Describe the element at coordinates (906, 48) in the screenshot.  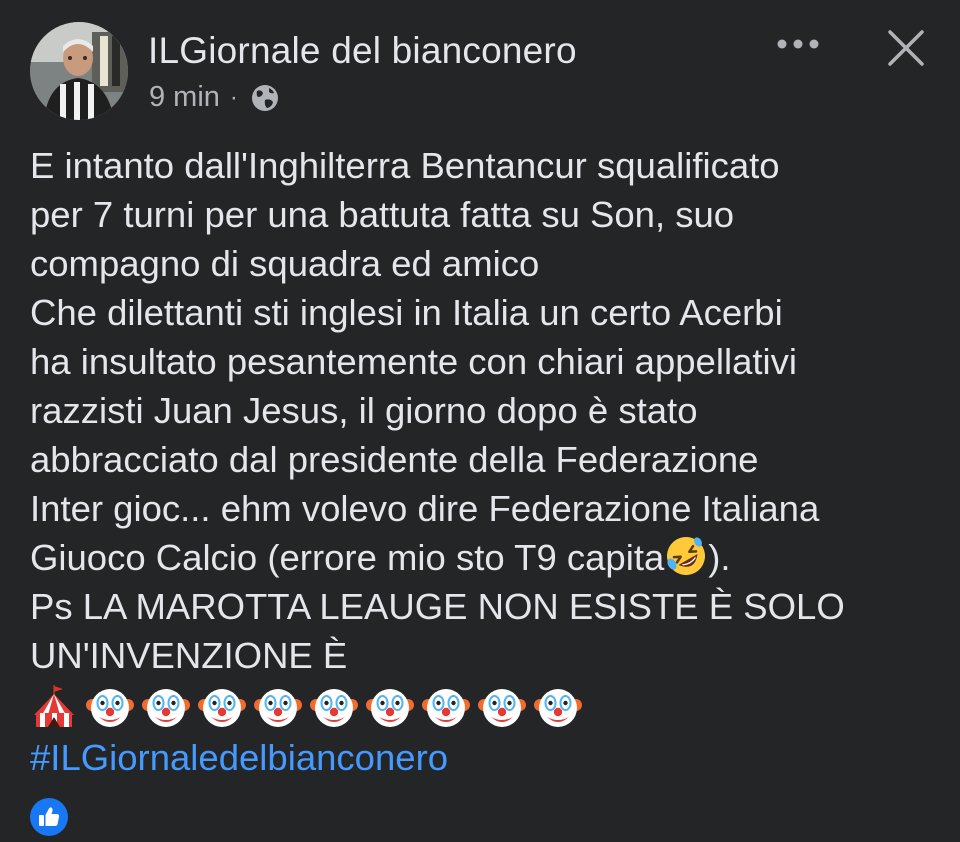
I see `close-icon` at that location.